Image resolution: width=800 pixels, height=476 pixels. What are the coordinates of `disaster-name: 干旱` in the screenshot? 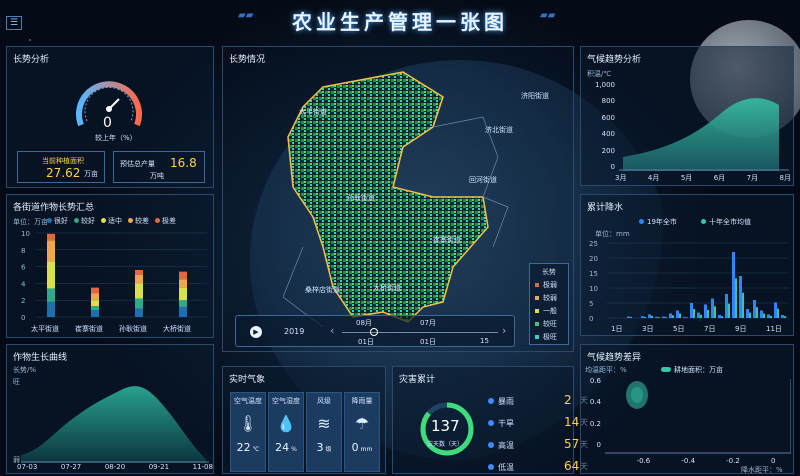 It's located at (506, 423).